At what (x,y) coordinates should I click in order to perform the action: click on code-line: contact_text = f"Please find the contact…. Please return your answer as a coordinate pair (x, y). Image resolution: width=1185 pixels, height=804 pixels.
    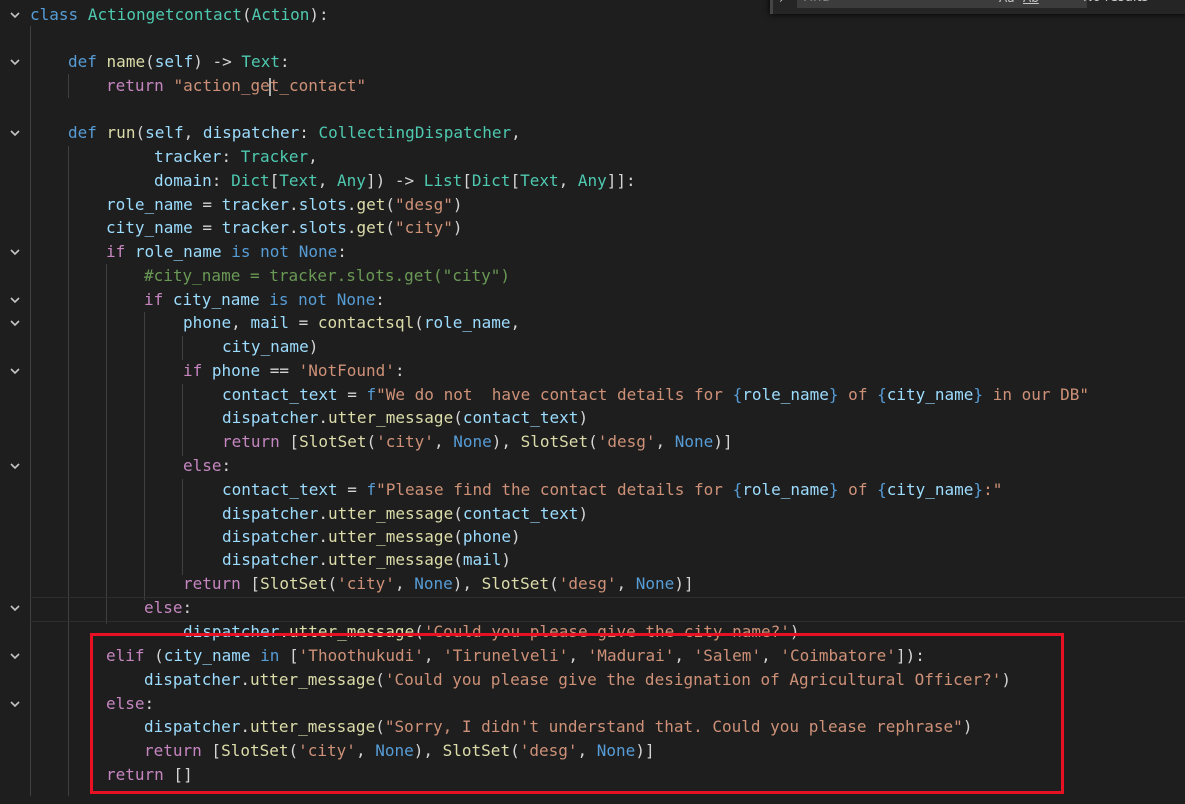
    Looking at the image, I should click on (612, 490).